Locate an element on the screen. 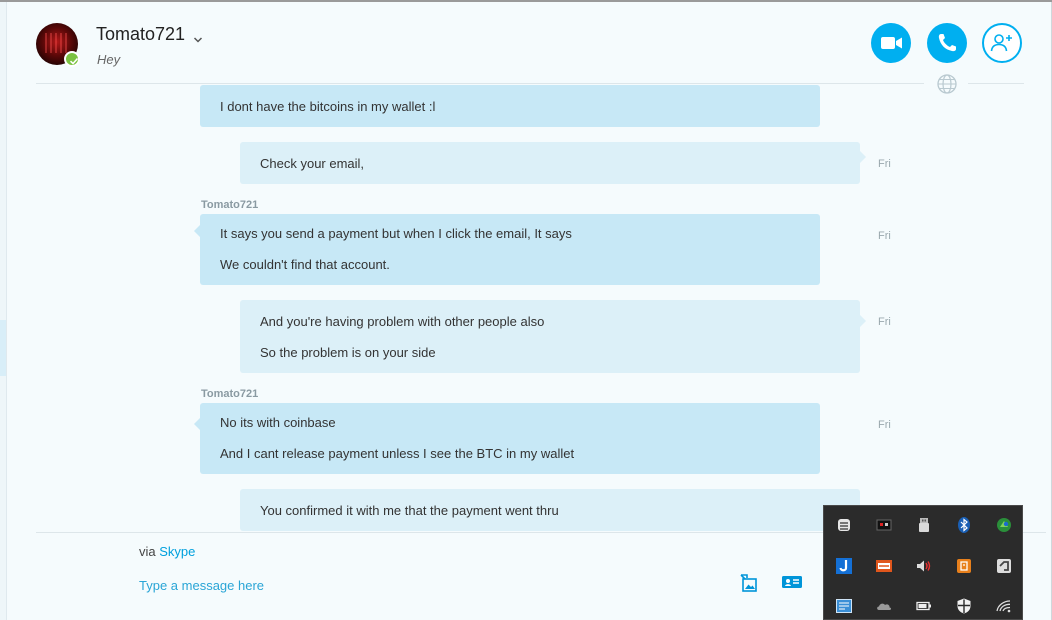 The height and width of the screenshot is (620, 1052). phone-icon is located at coordinates (947, 43).